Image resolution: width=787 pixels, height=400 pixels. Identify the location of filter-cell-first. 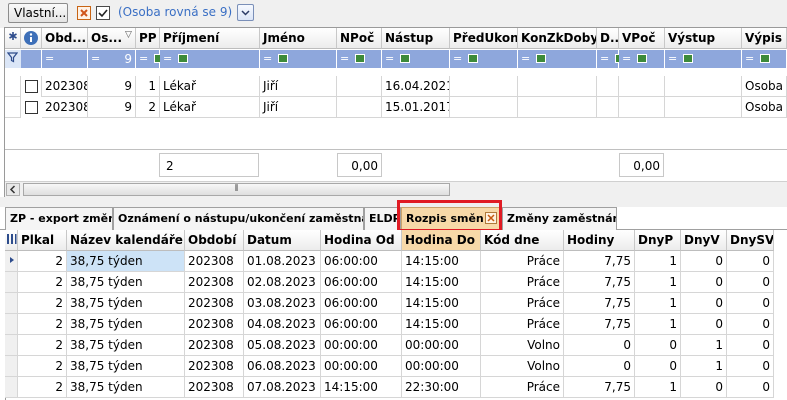
(31, 59).